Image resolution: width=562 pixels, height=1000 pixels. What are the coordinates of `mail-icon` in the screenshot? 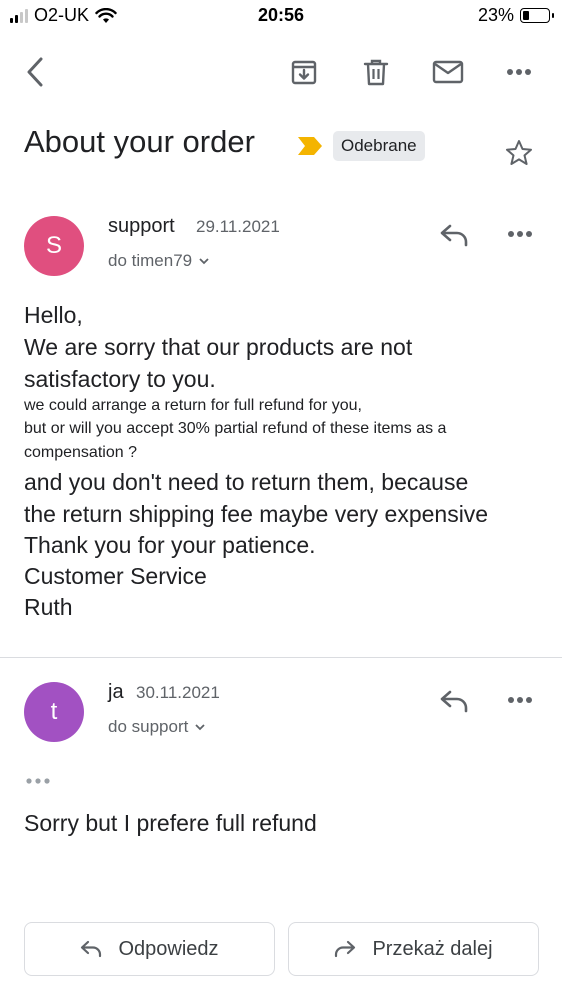 It's located at (448, 72).